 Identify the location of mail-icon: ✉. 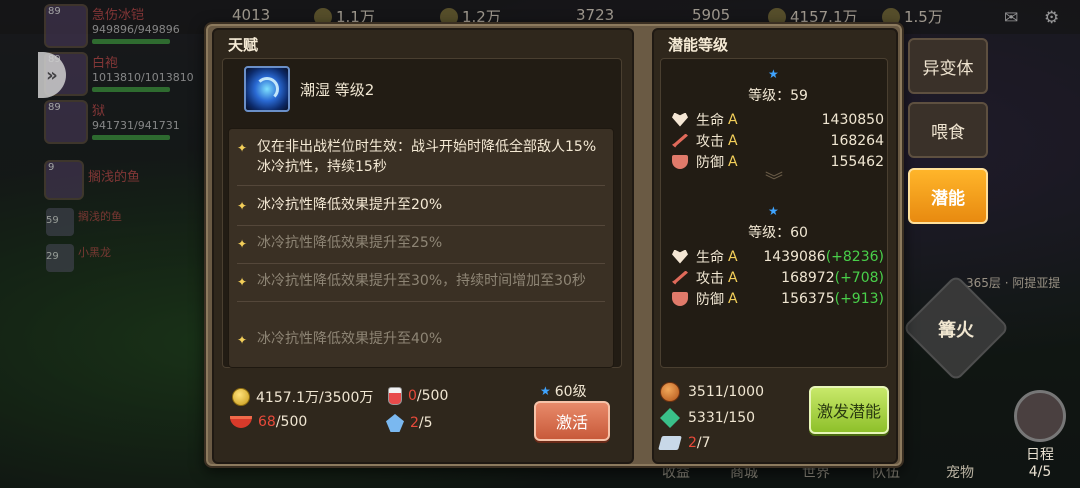
(1014, 18).